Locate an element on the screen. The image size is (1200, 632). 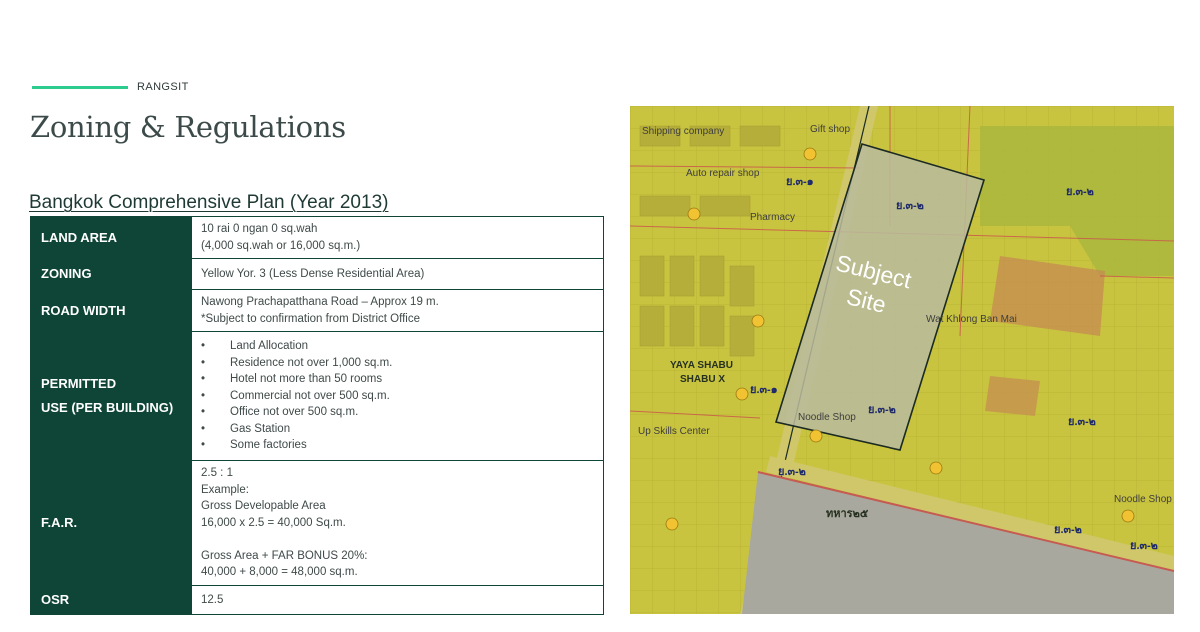
place-label: SHABU X is located at coordinates (703, 379).